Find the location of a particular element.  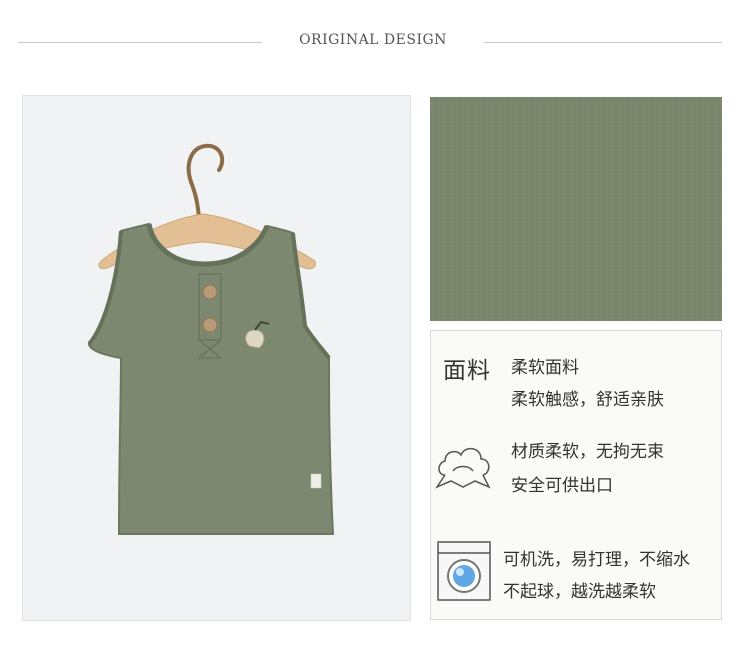

washing-machine-icon is located at coordinates (464, 571).